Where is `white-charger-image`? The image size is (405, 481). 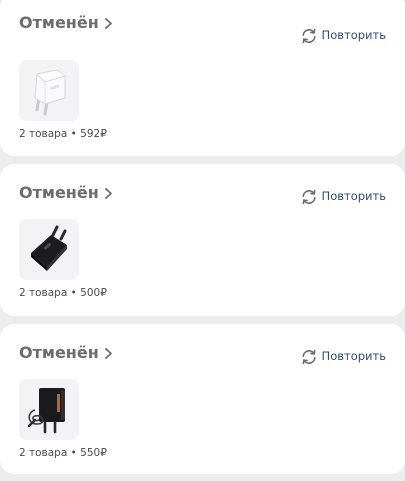 white-charger-image is located at coordinates (50, 91).